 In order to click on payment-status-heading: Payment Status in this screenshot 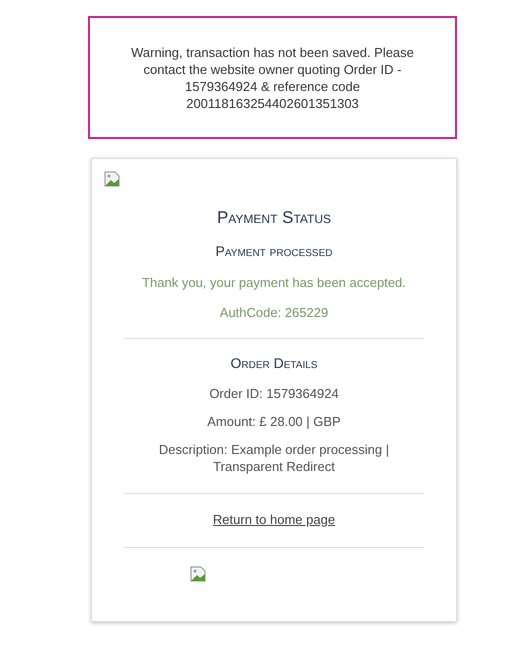, I will do `click(274, 218)`.